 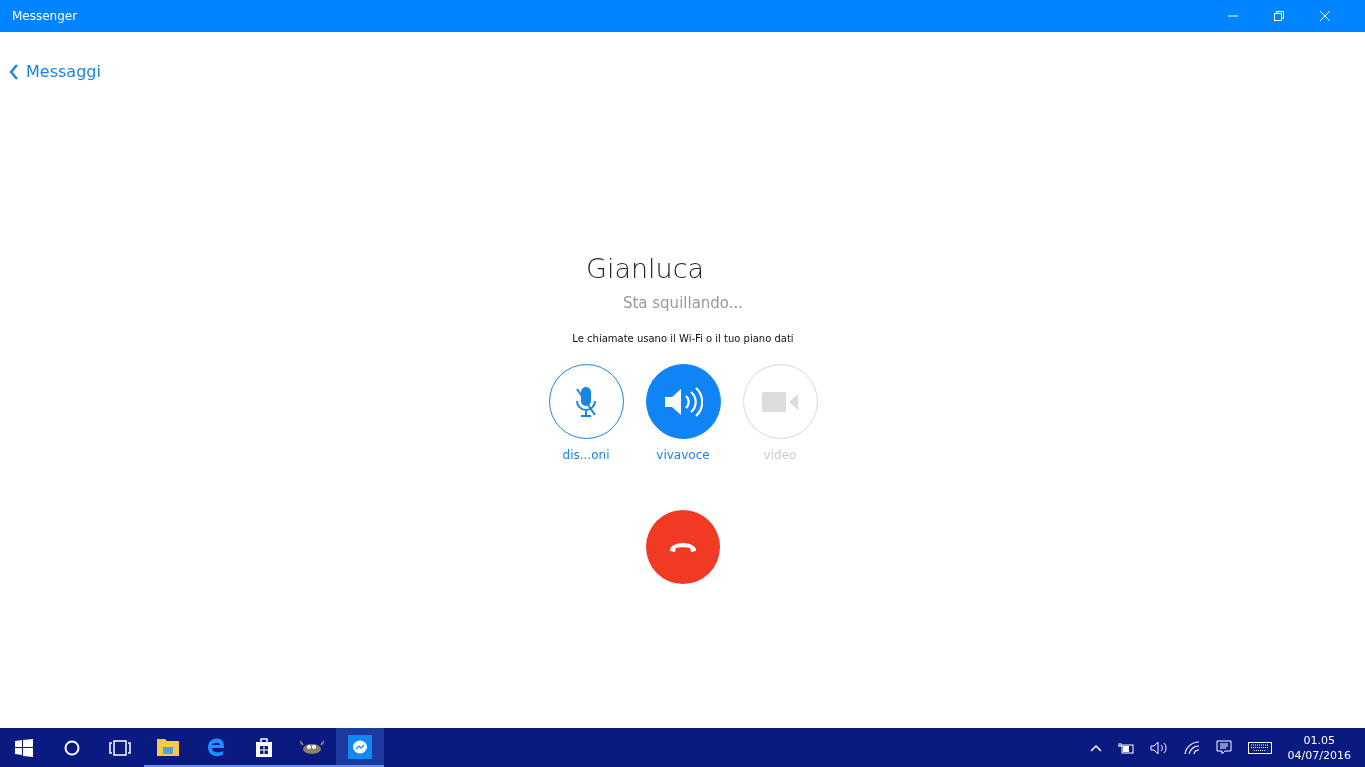 I want to click on window-title: Messenger, so click(x=45, y=16).